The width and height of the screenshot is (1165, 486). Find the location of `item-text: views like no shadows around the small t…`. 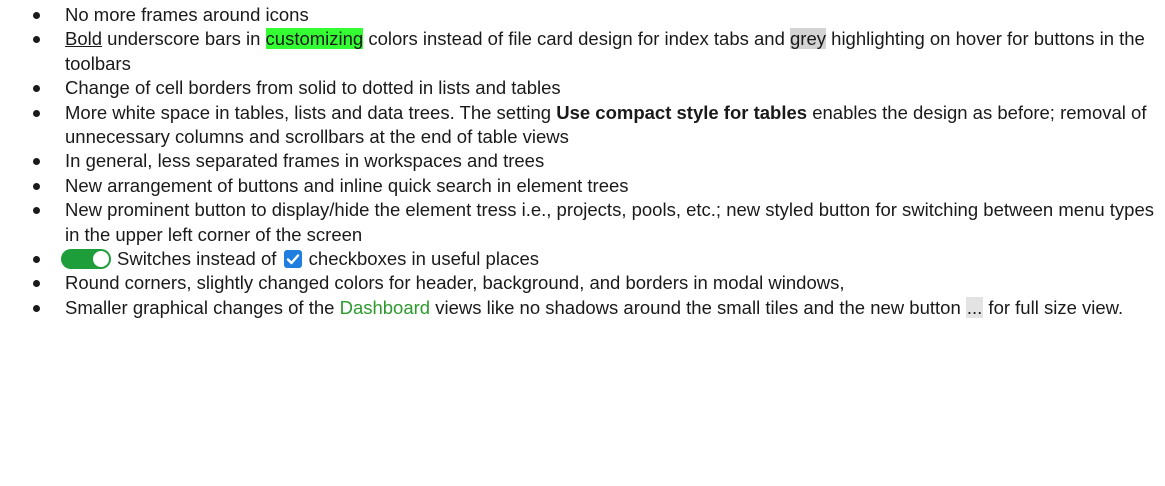

item-text: views like no shadows around the small t… is located at coordinates (698, 307).